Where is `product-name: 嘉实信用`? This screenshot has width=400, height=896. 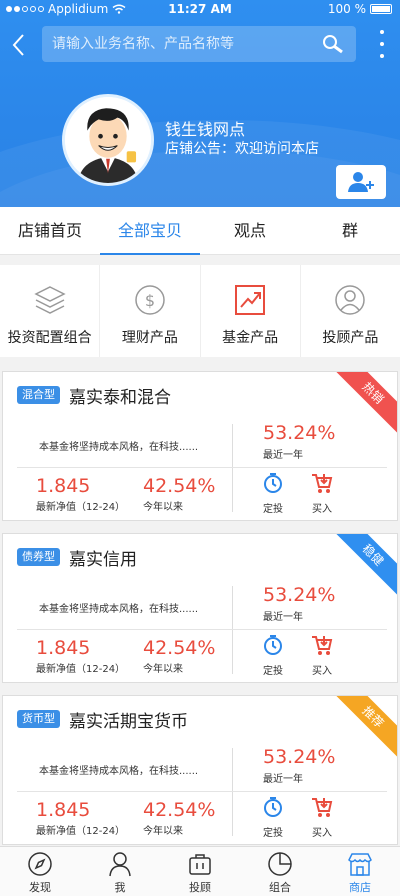 product-name: 嘉实信用 is located at coordinates (103, 557).